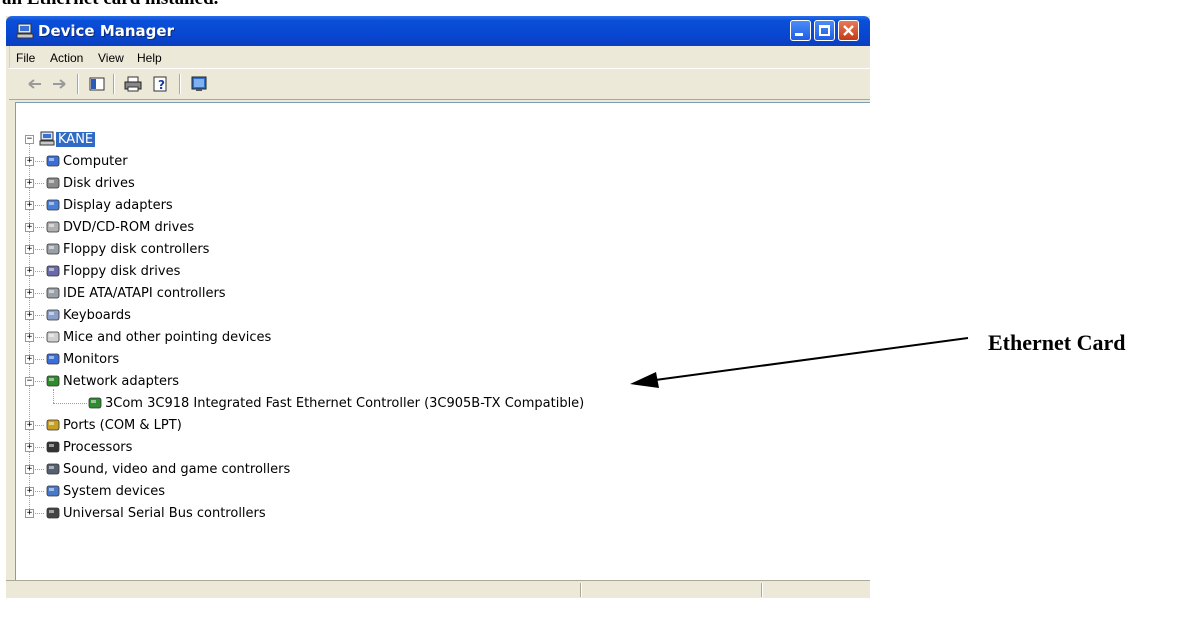 This screenshot has width=1185, height=627. I want to click on show-hide-tree-icon, so click(97, 84).